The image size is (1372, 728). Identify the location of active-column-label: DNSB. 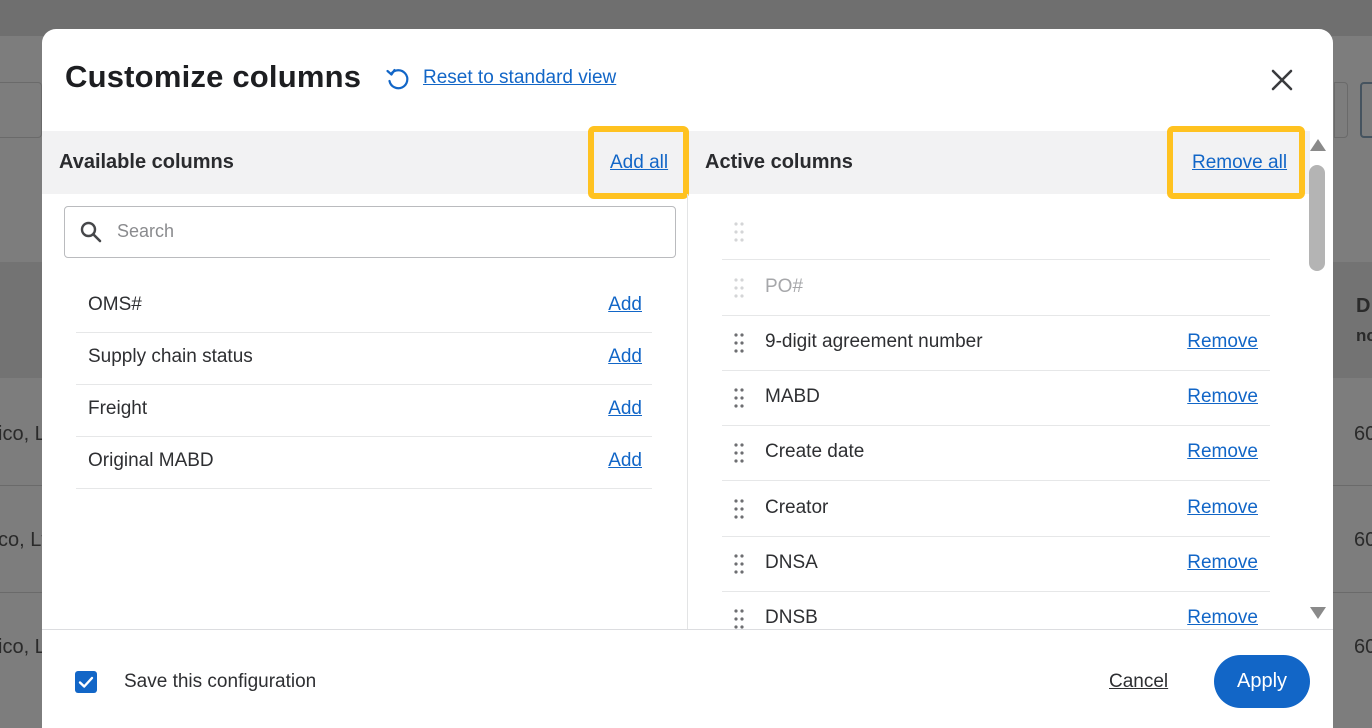
(791, 617).